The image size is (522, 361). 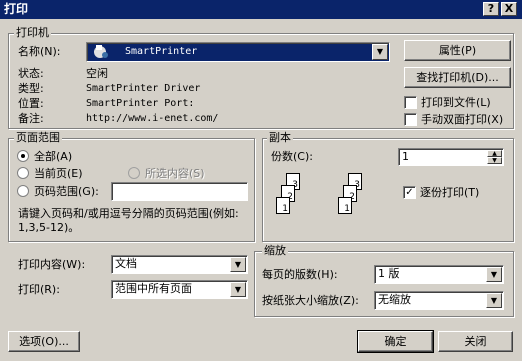 What do you see at coordinates (332, 198) in the screenshot?
I see `collate-illustration: 3 2 1 3 2 1` at bounding box center [332, 198].